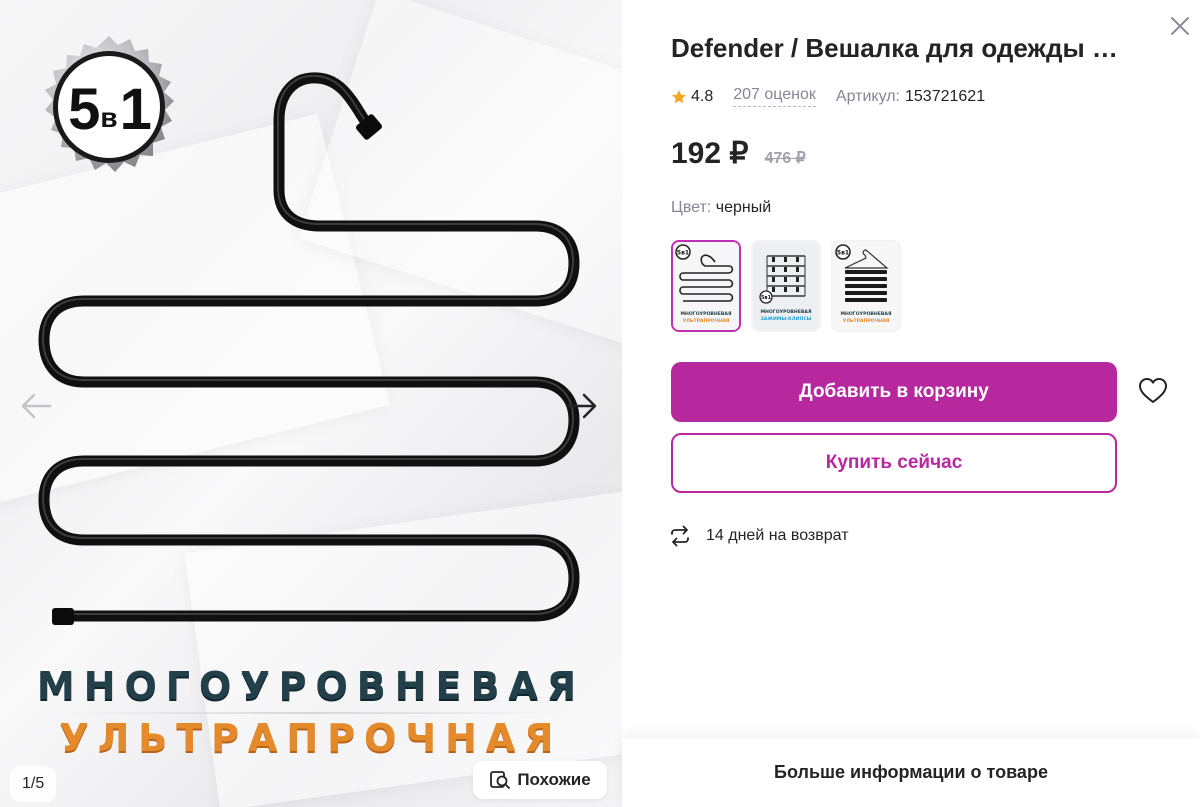 This screenshot has height=807, width=1200. I want to click on variant-image: 5в1 МНОГОУРОВНЕВАЯ ЗАЖИМЫ-КЛИПСЫ, so click(786, 286).